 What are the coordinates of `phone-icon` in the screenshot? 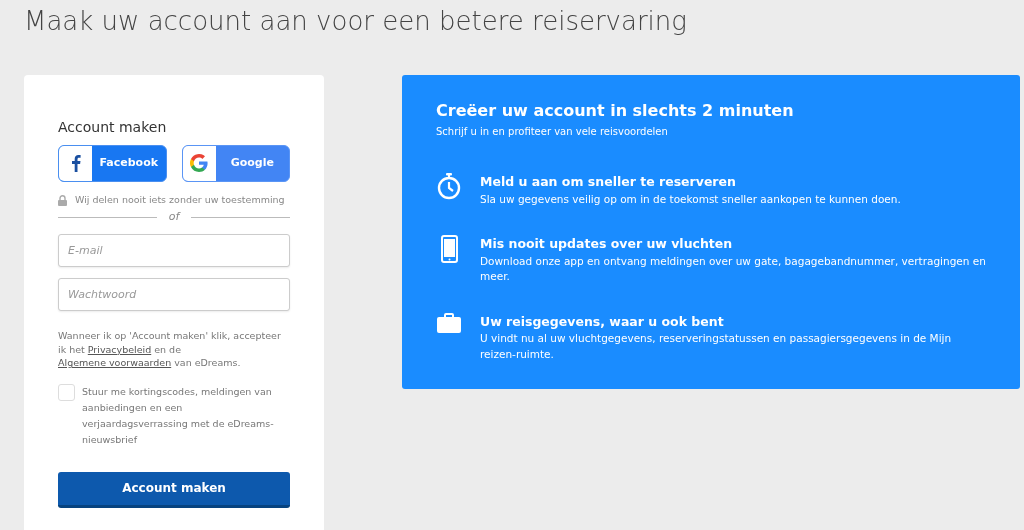 It's located at (449, 249).